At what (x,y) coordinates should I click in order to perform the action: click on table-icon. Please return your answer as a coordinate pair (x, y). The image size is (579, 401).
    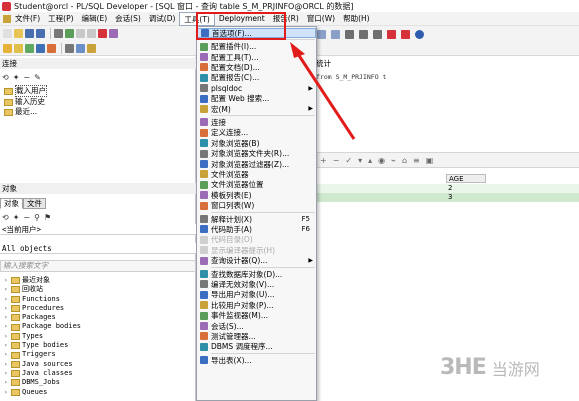
    Looking at the image, I should click on (377, 34).